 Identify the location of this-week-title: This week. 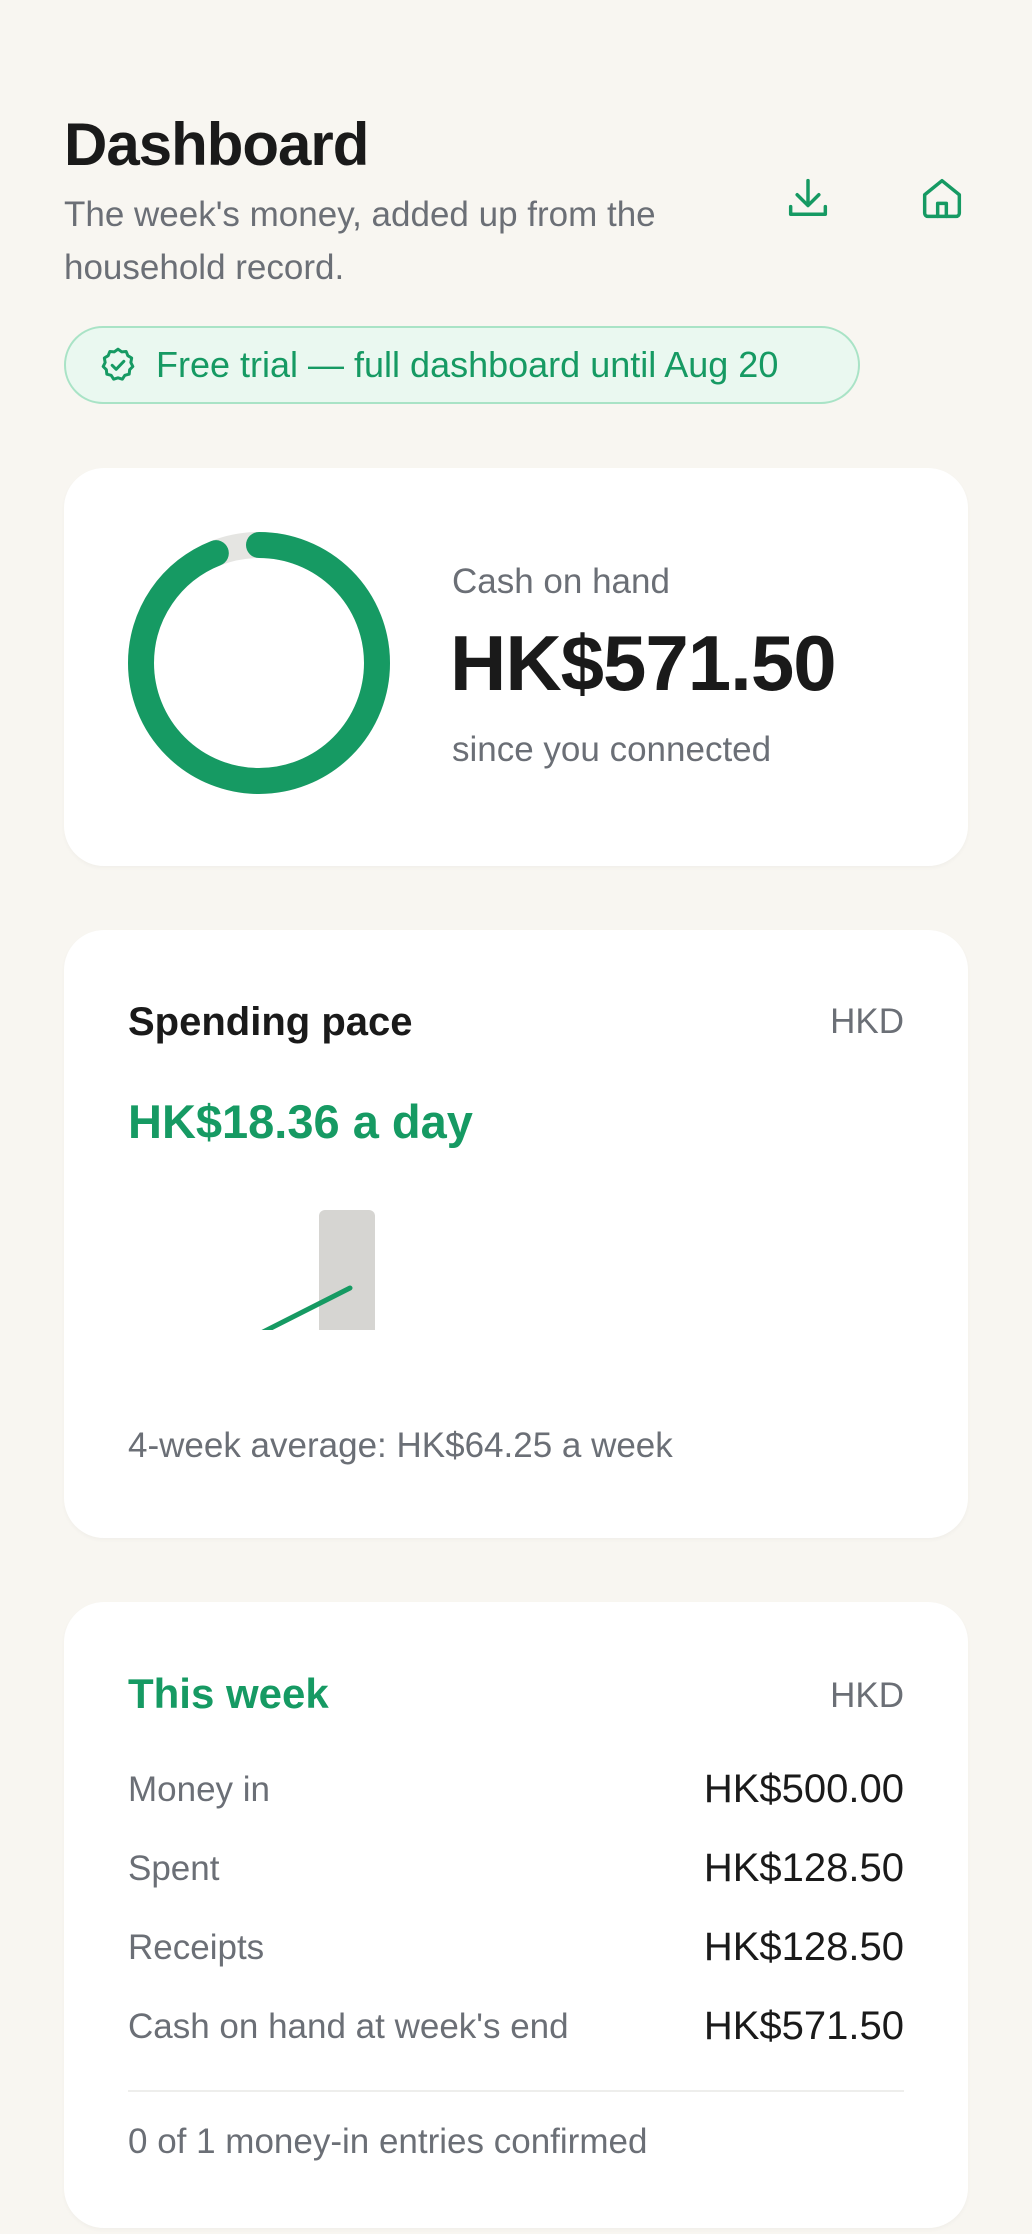
(228, 1693).